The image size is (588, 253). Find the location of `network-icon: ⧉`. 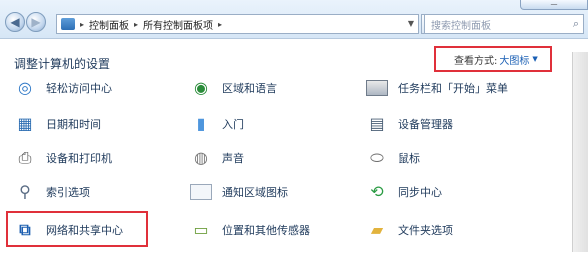

network-icon: ⧉ is located at coordinates (25, 229).